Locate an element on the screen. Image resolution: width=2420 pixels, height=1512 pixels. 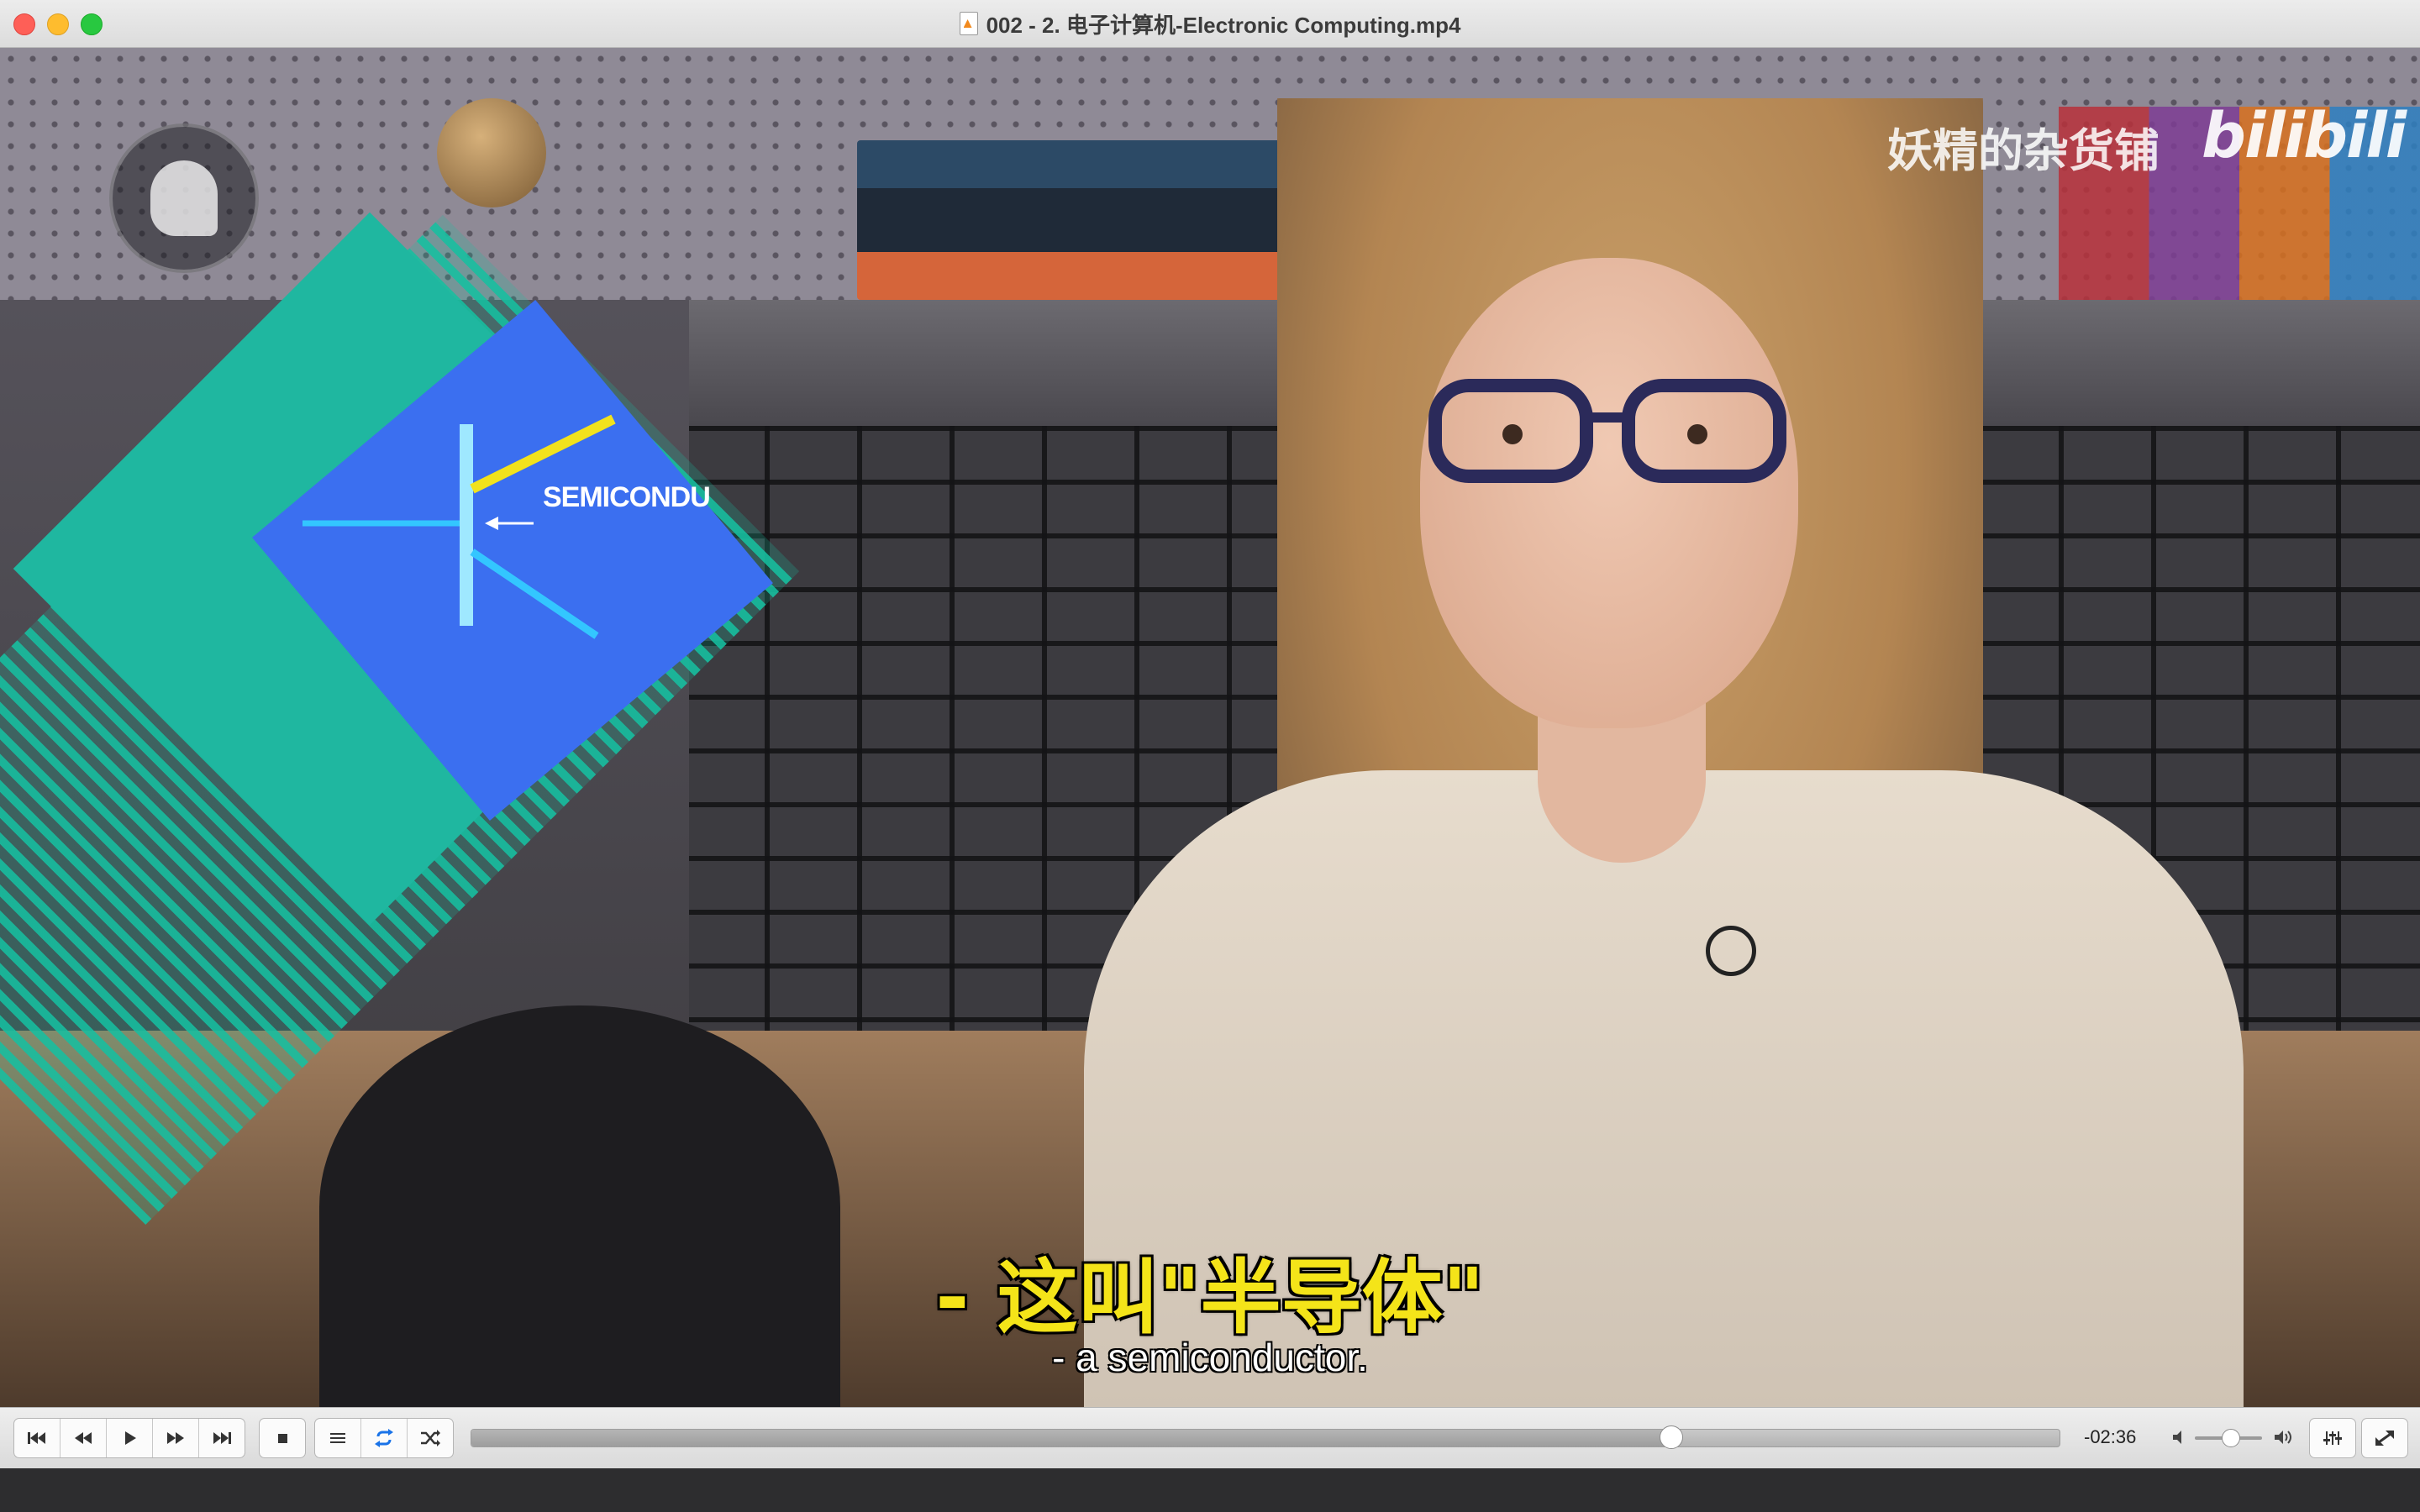
repeat-button is located at coordinates (384, 1438).